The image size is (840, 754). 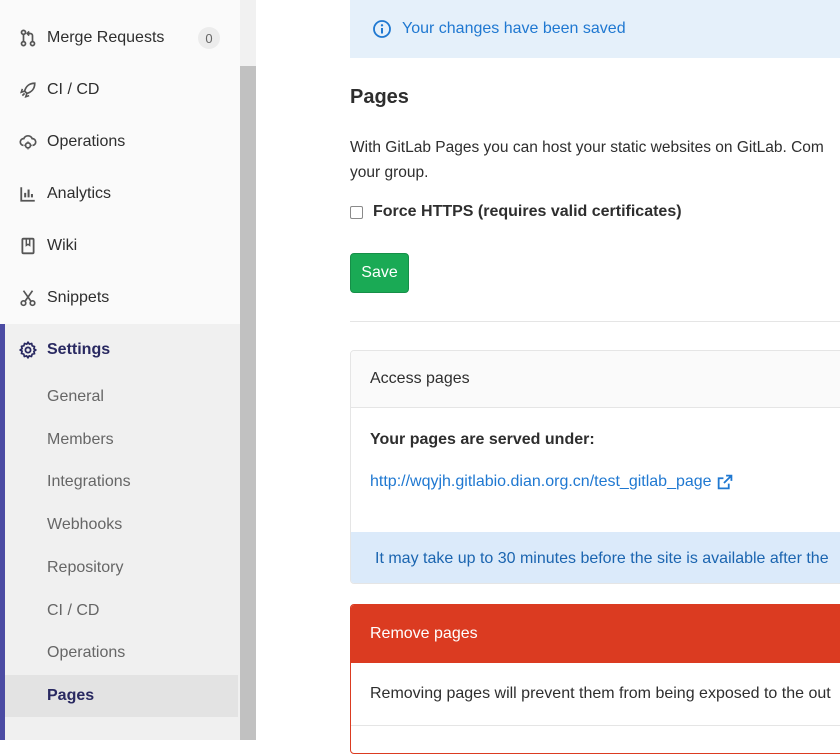 I want to click on flash-notice: Your changes have been saved, so click(x=595, y=29).